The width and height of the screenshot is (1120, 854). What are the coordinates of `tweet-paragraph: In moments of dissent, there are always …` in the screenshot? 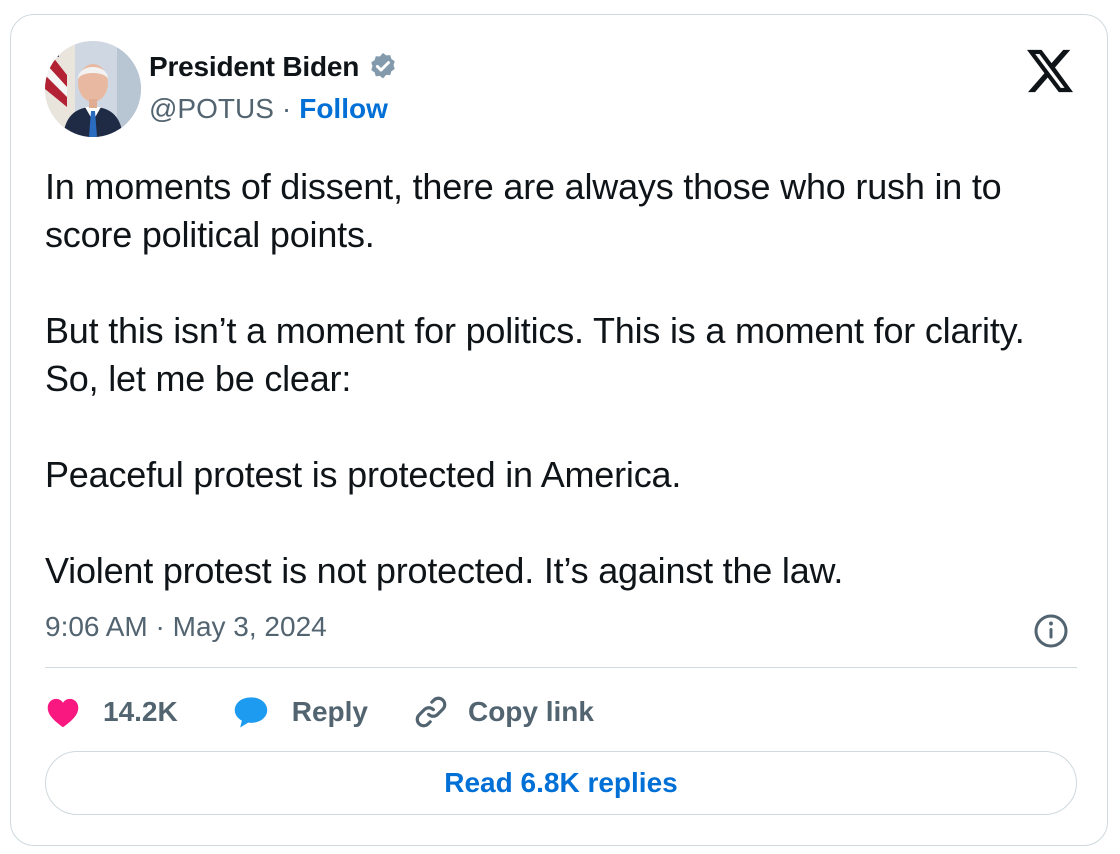 It's located at (523, 210).